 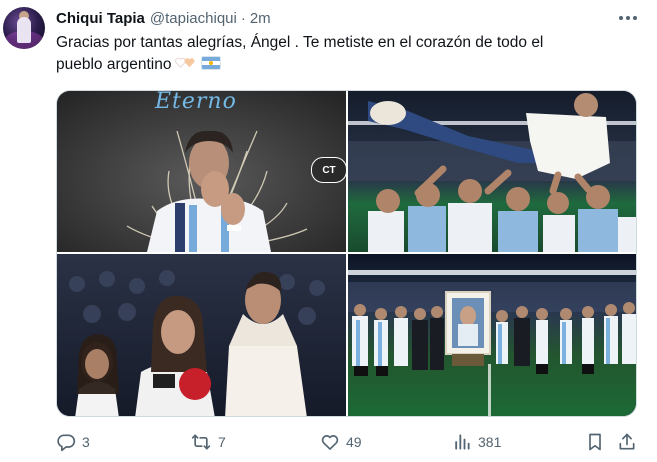 I want to click on ct-logo-badge: CT, so click(x=328, y=170).